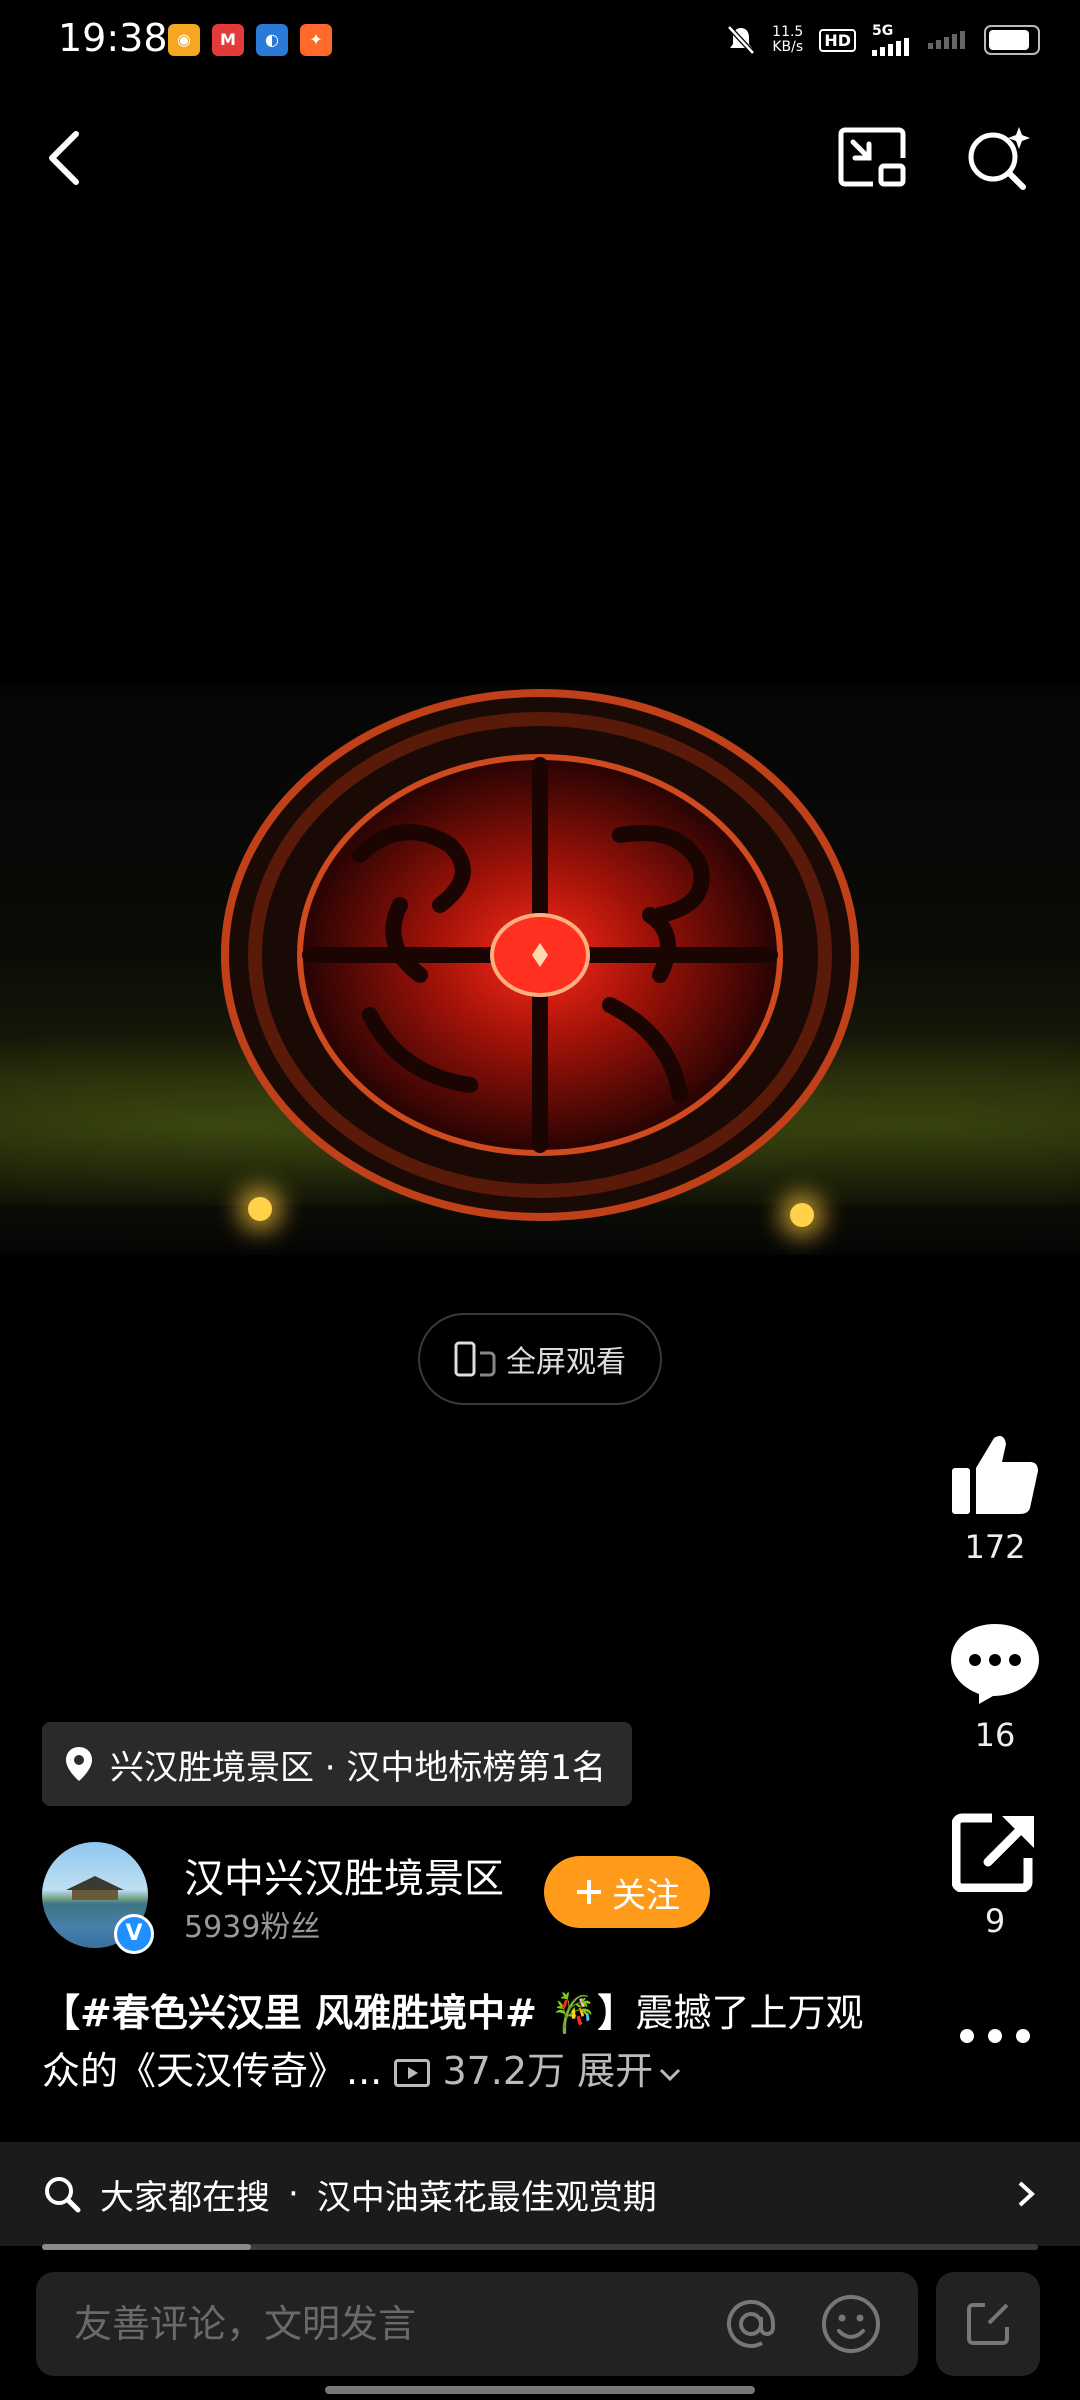  What do you see at coordinates (272, 40) in the screenshot?
I see `app-icon-blue: ◐` at bounding box center [272, 40].